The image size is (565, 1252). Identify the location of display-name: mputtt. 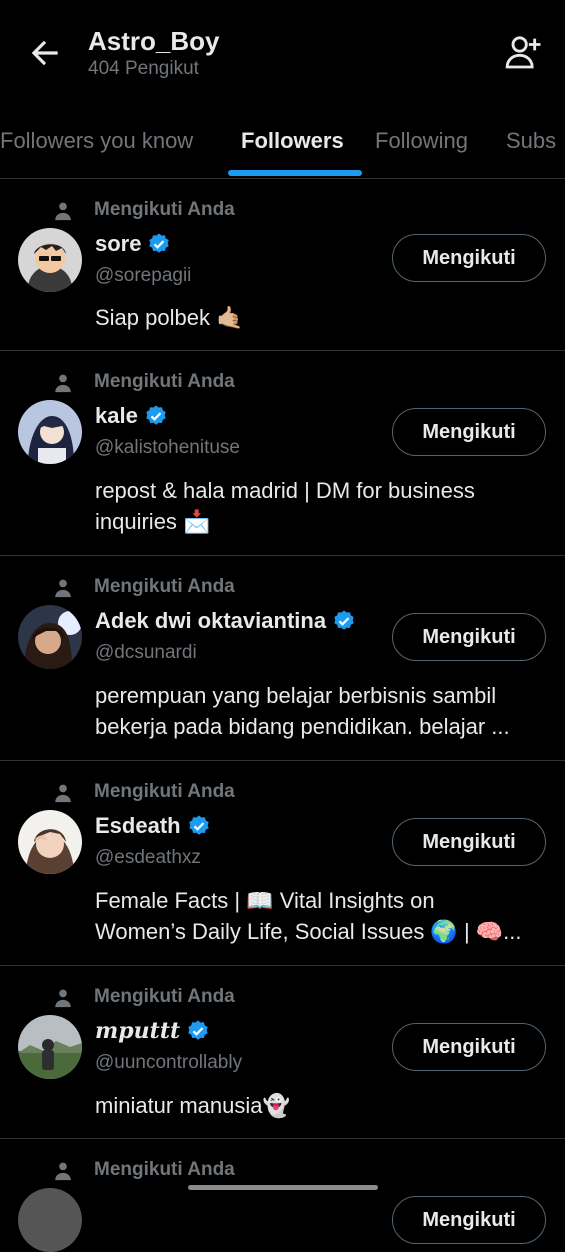
(138, 1031).